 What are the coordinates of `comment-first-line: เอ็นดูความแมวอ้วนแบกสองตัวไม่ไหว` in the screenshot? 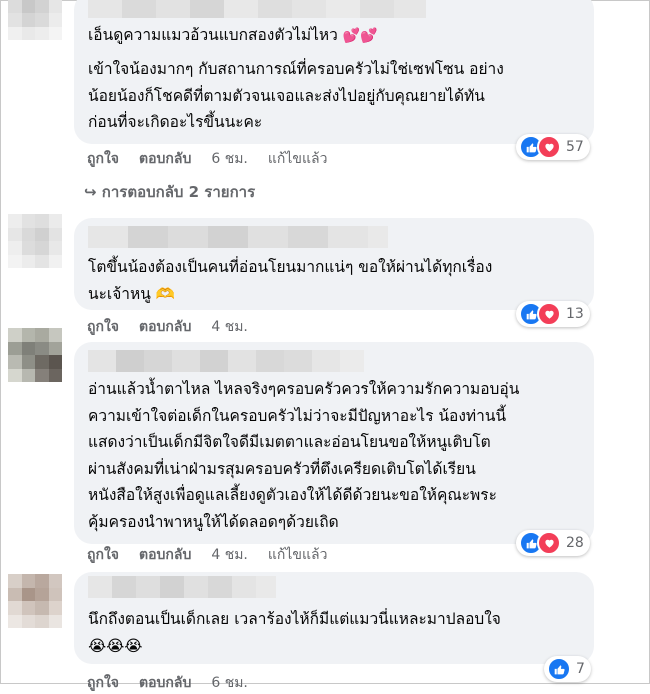 It's located at (213, 35).